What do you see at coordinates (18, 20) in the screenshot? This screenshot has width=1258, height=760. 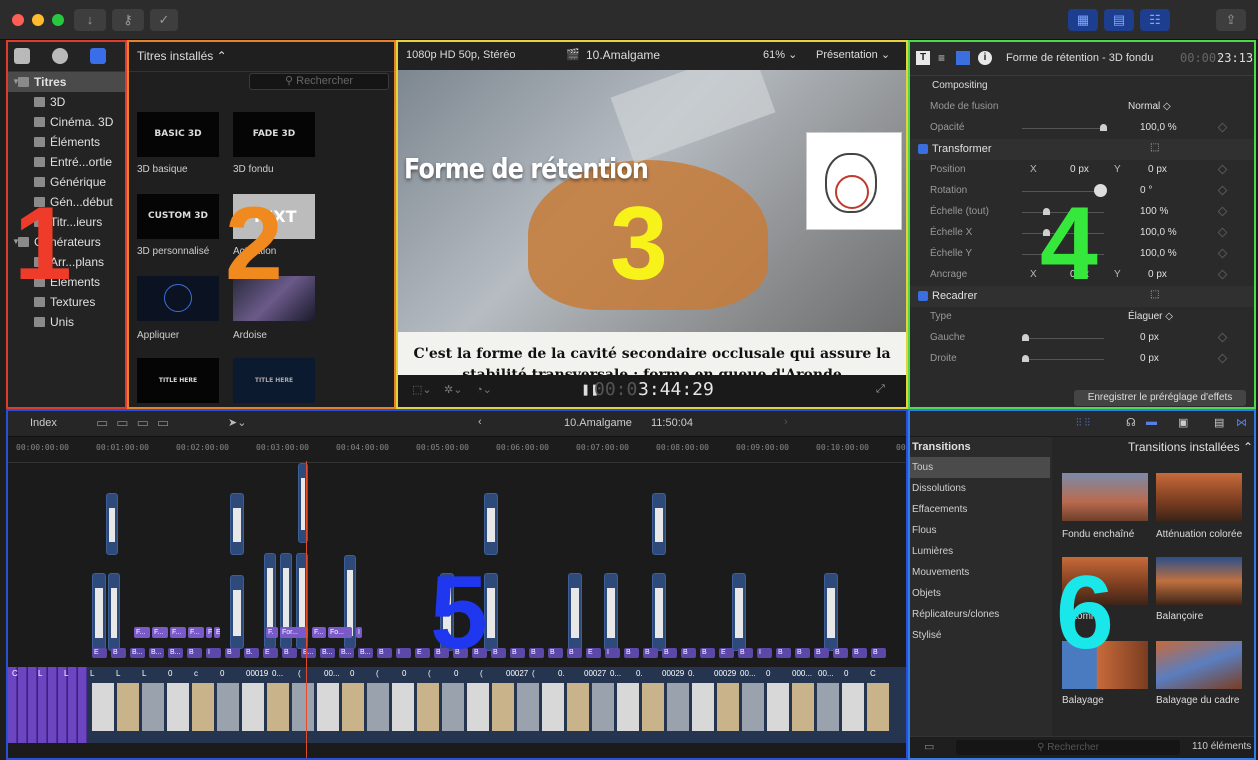 I see `close-window-button` at bounding box center [18, 20].